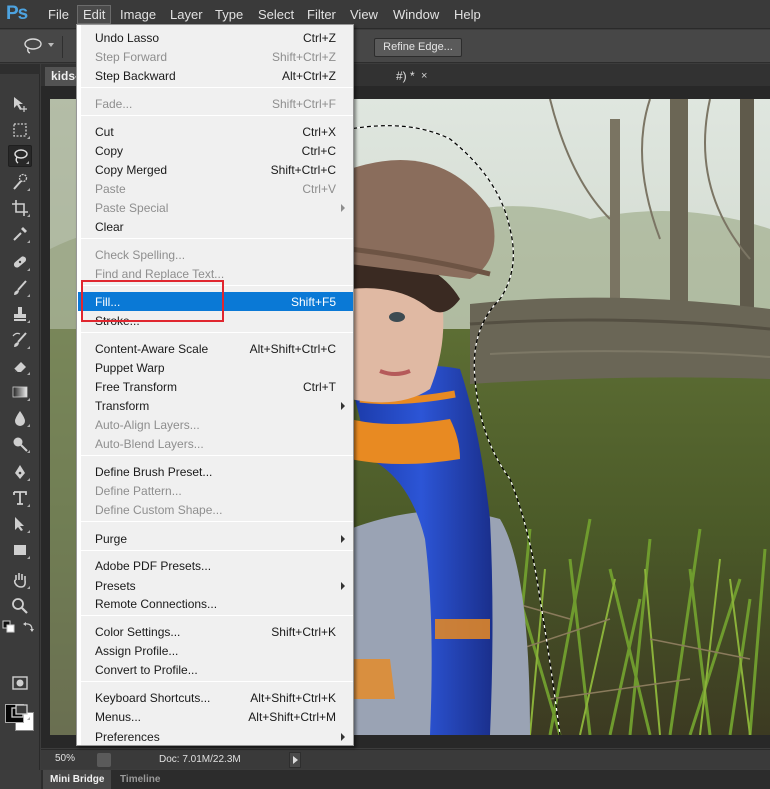 The height and width of the screenshot is (789, 770). I want to click on pen-icon, so click(20, 472).